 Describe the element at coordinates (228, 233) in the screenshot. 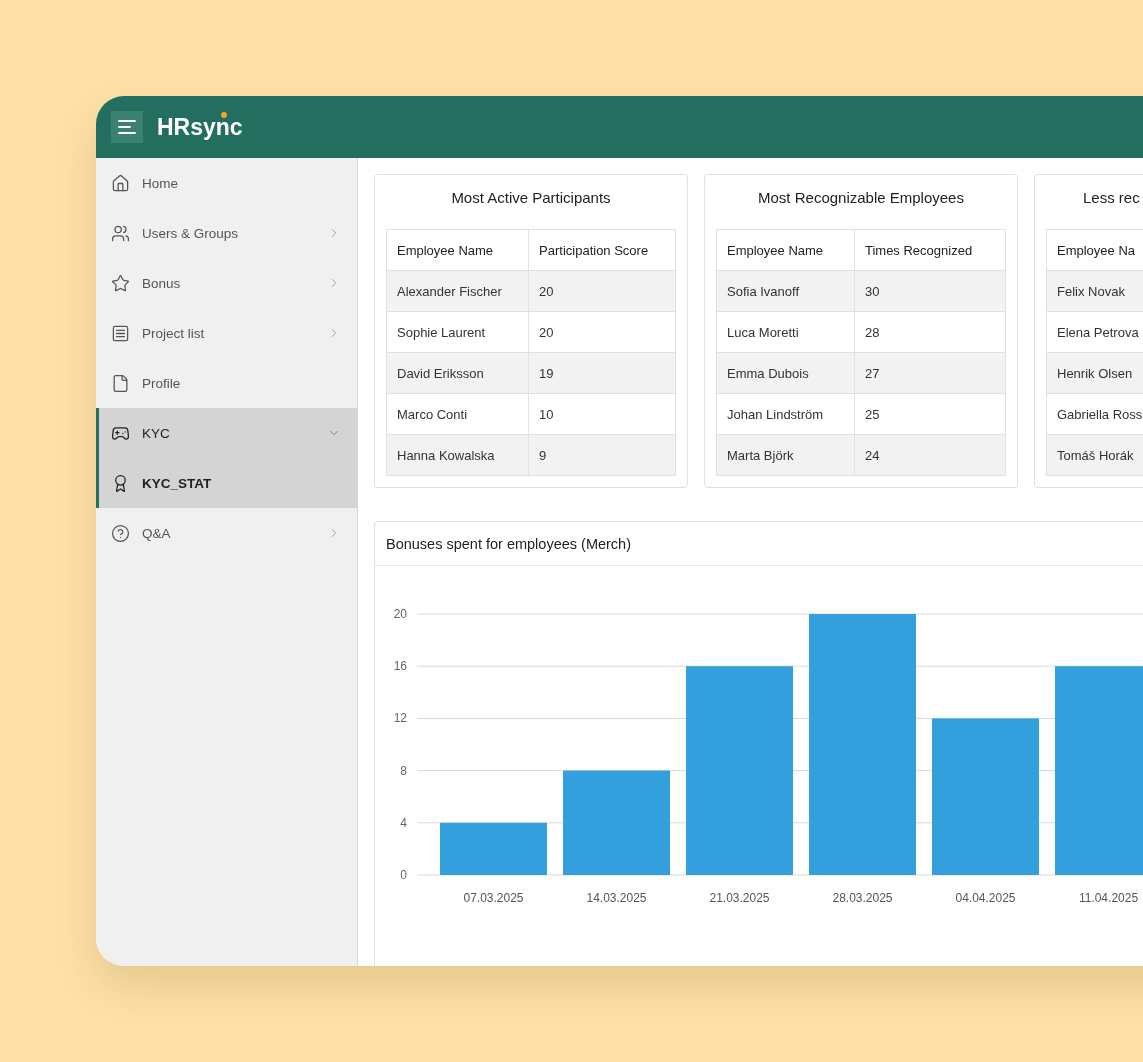

I see `sidebar-item: Users & Groups` at that location.